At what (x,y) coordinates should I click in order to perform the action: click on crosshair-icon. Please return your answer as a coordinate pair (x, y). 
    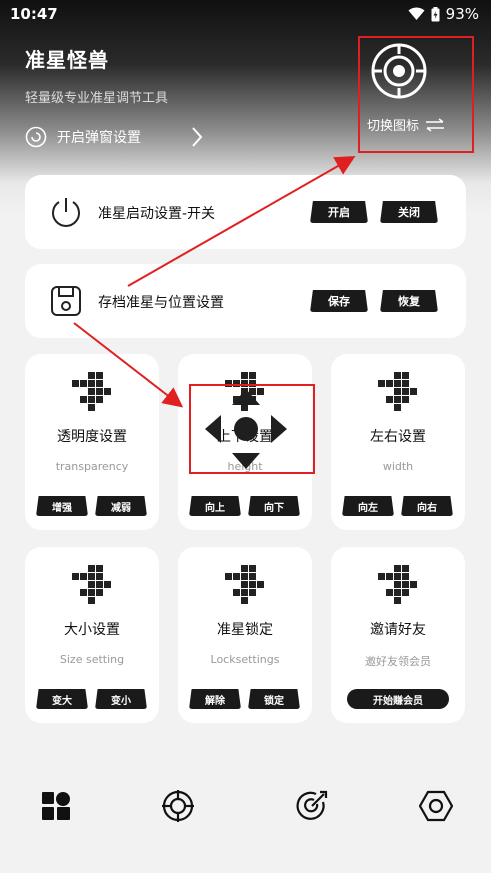
    Looking at the image, I should click on (178, 806).